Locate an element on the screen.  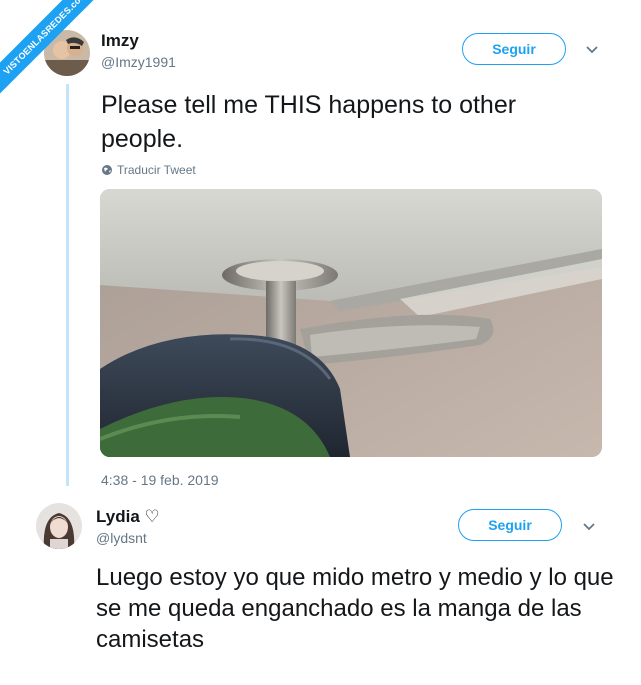
user-handle: @lydsnt is located at coordinates (121, 538).